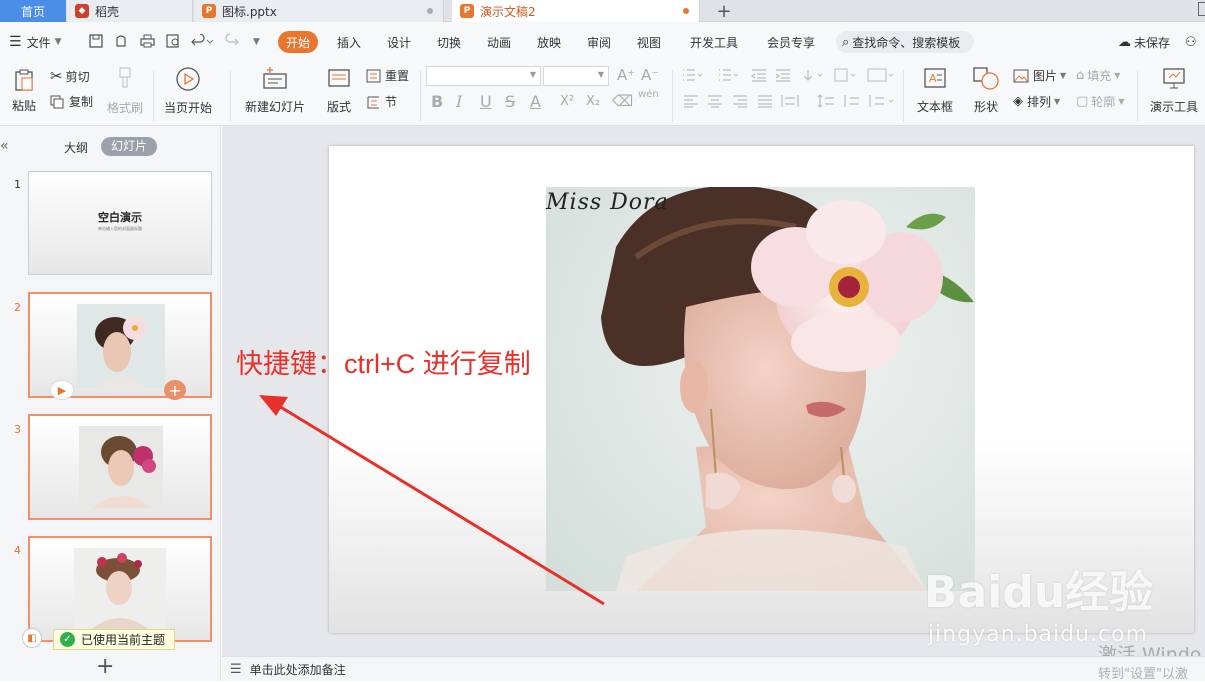  Describe the element at coordinates (851, 101) in the screenshot. I see `paragraph-spacing-icon` at that location.